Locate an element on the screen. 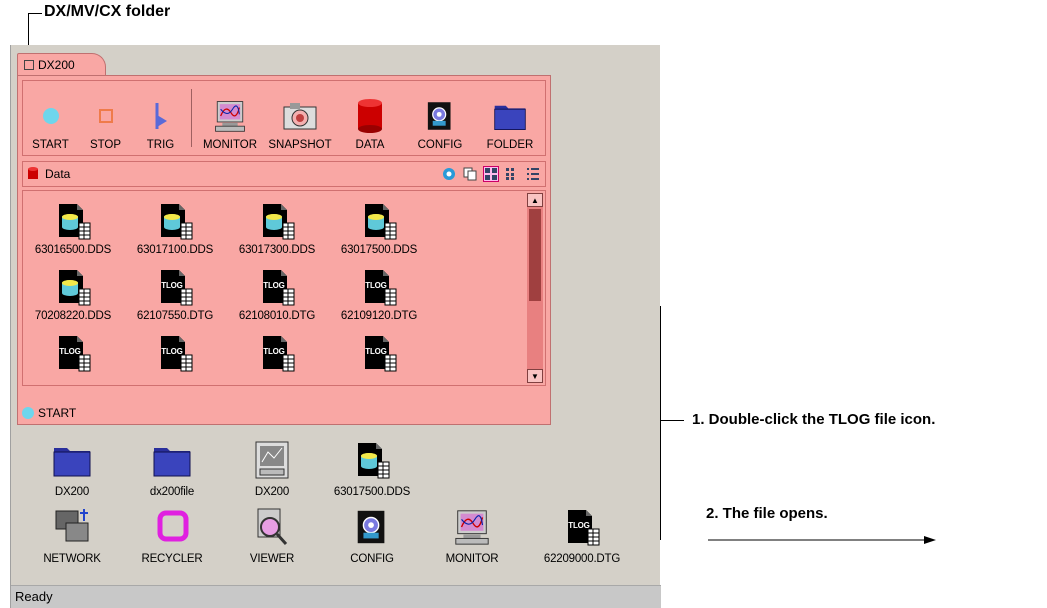 The width and height of the screenshot is (1047, 608). desktop-icon-network: NETWORK is located at coordinates (72, 536).